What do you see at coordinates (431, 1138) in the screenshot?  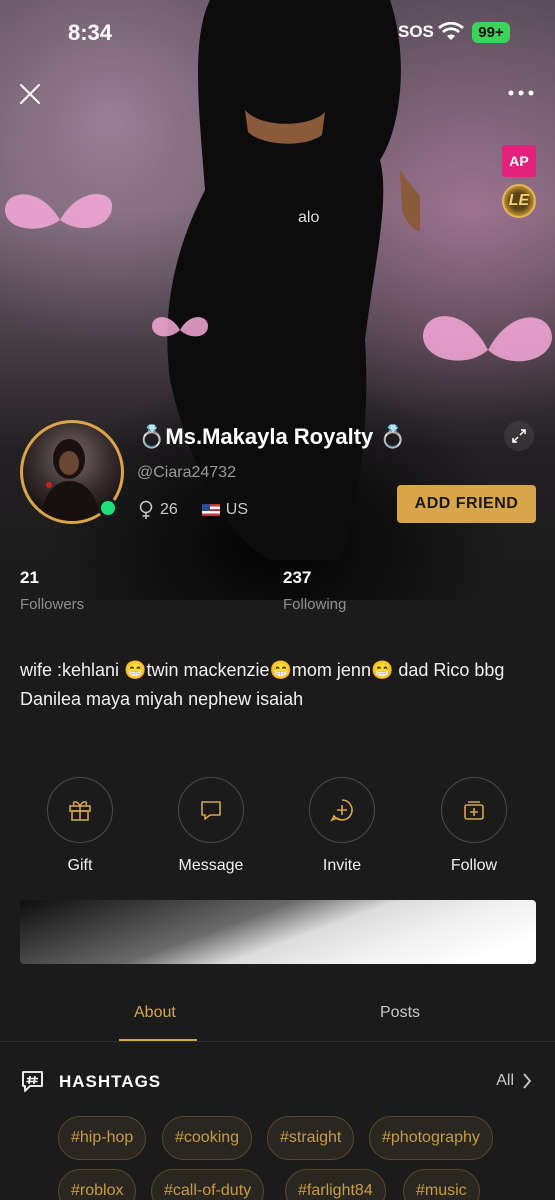 I see `hashtag-chip: #photography` at bounding box center [431, 1138].